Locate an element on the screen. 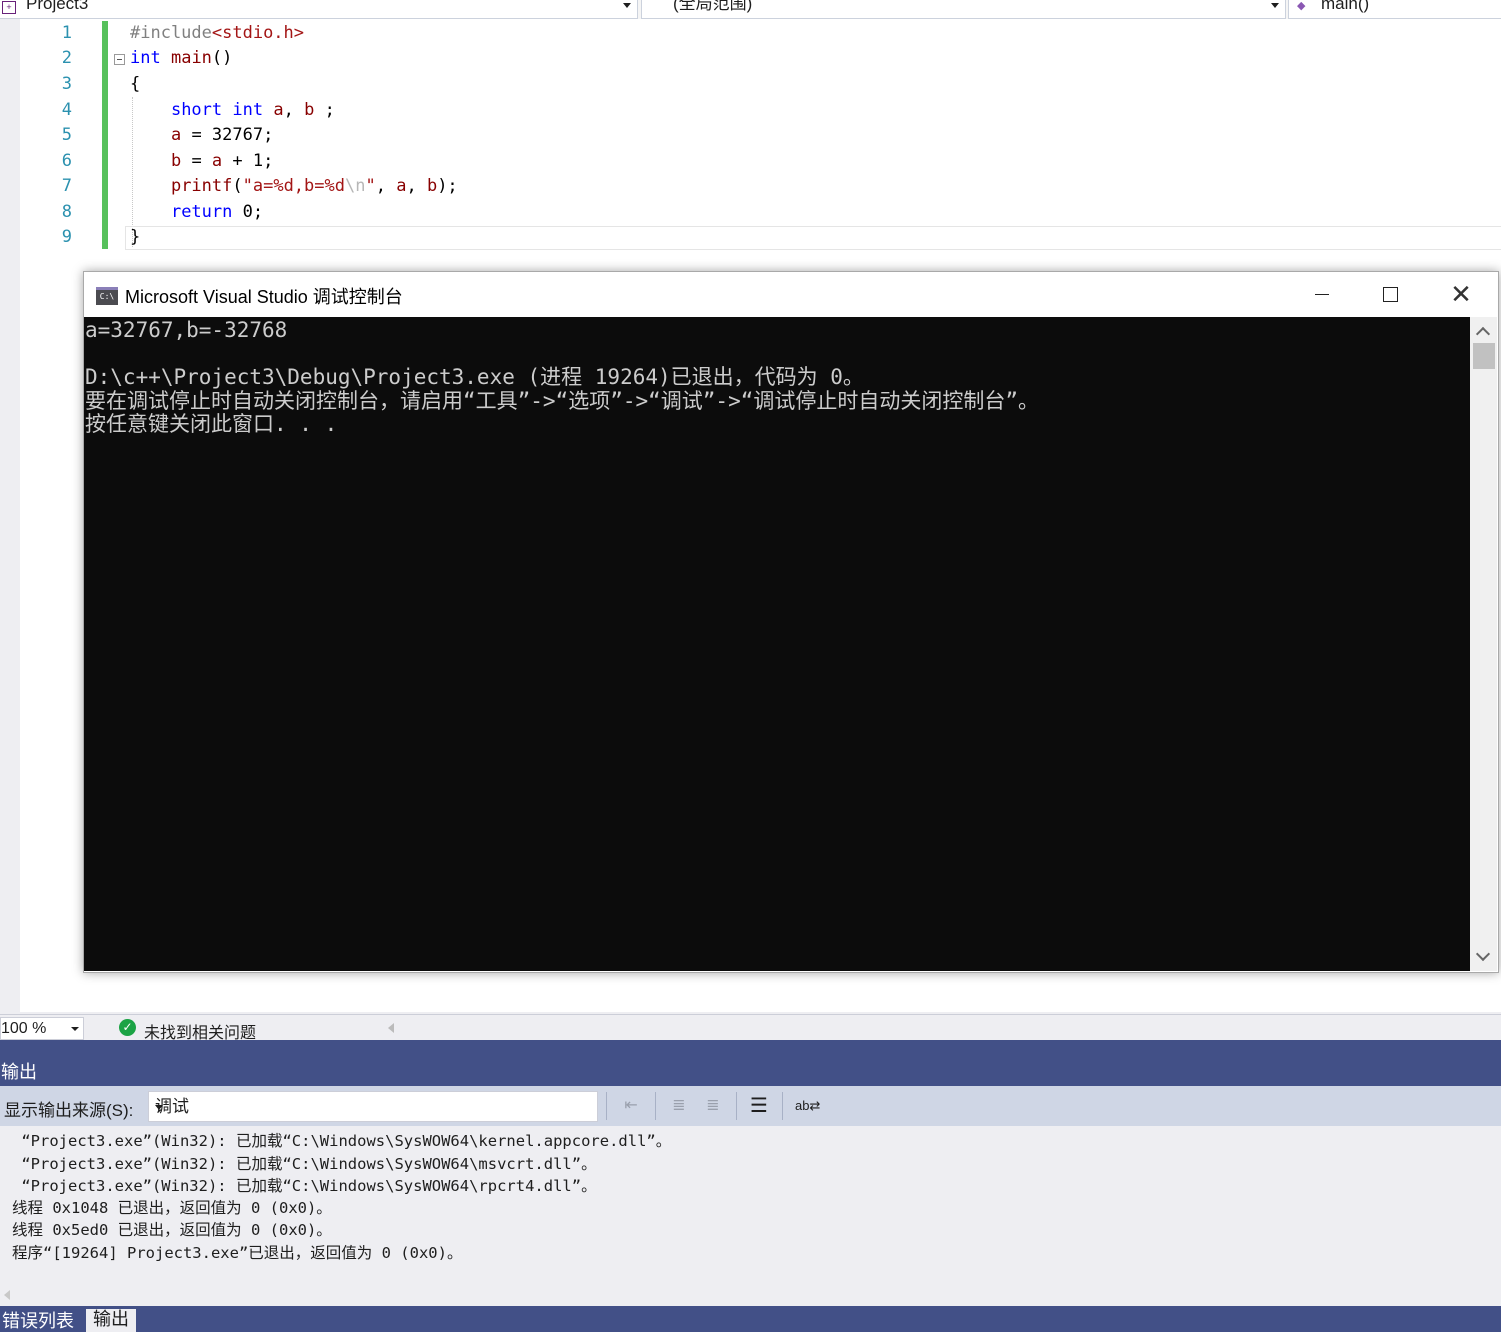 This screenshot has width=1501, height=1332. code-line: printf("a=%d,b=%d\n", a, b); is located at coordinates (314, 186).